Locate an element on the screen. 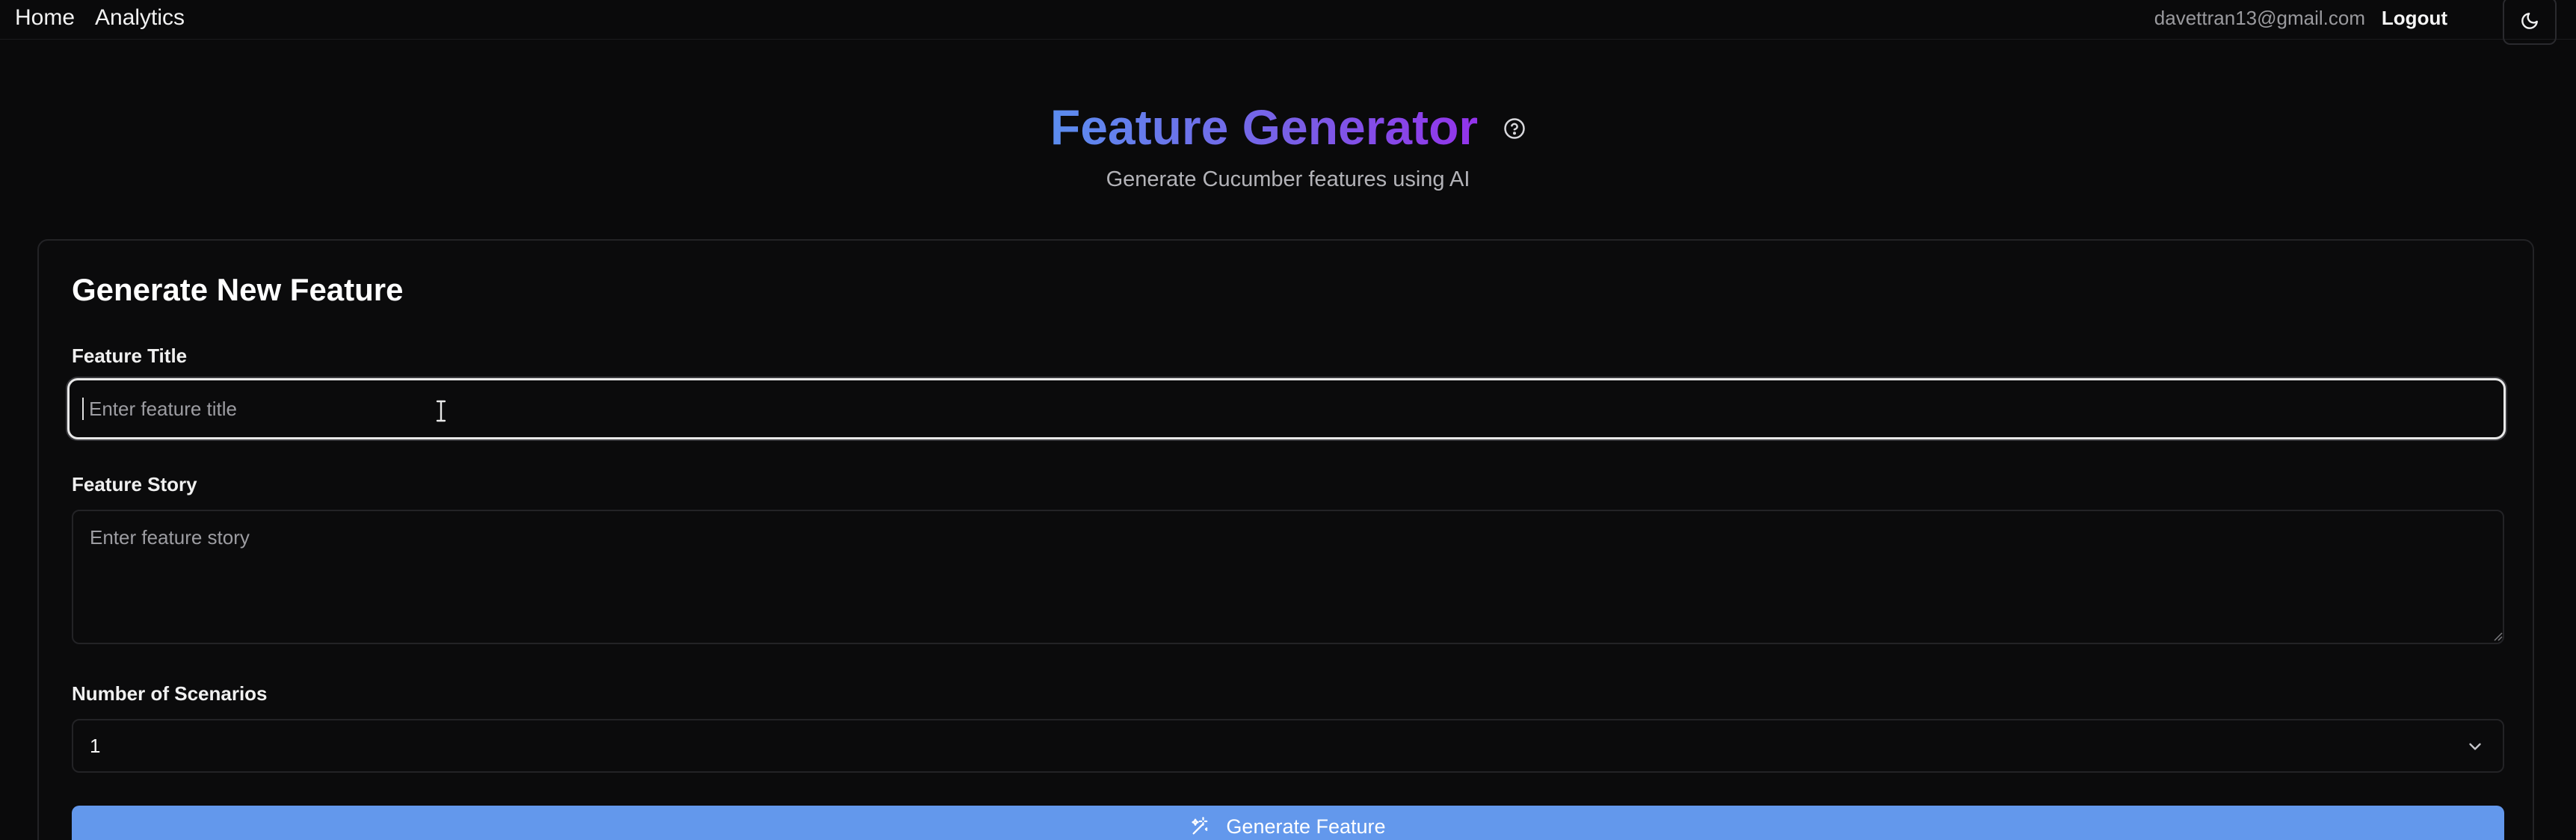 The width and height of the screenshot is (2576, 840). feature-title-label: Feature Title is located at coordinates (130, 356).